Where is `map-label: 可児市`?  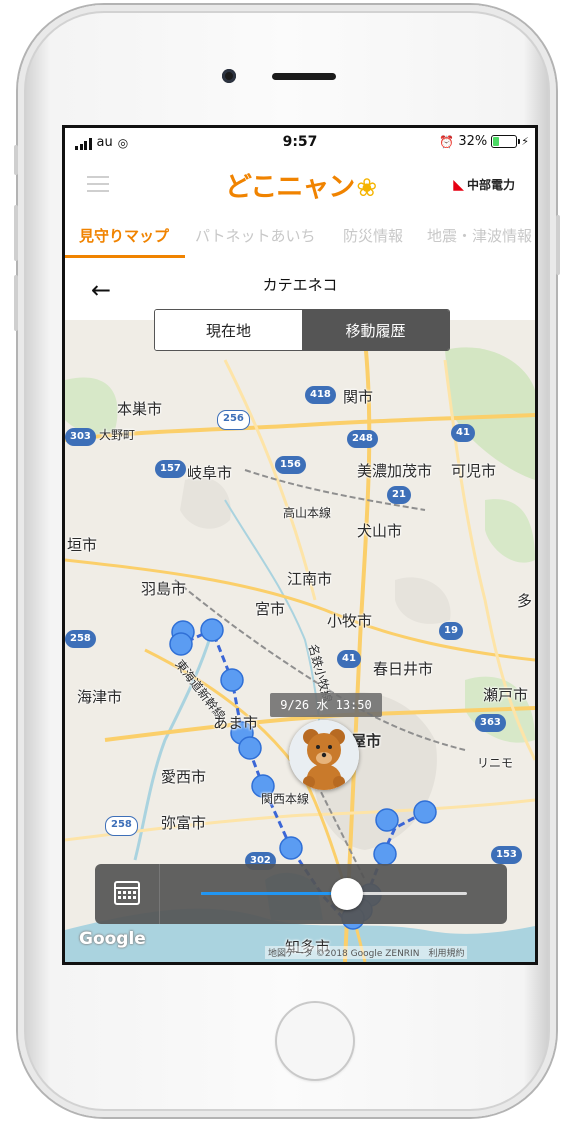 map-label: 可児市 is located at coordinates (474, 471).